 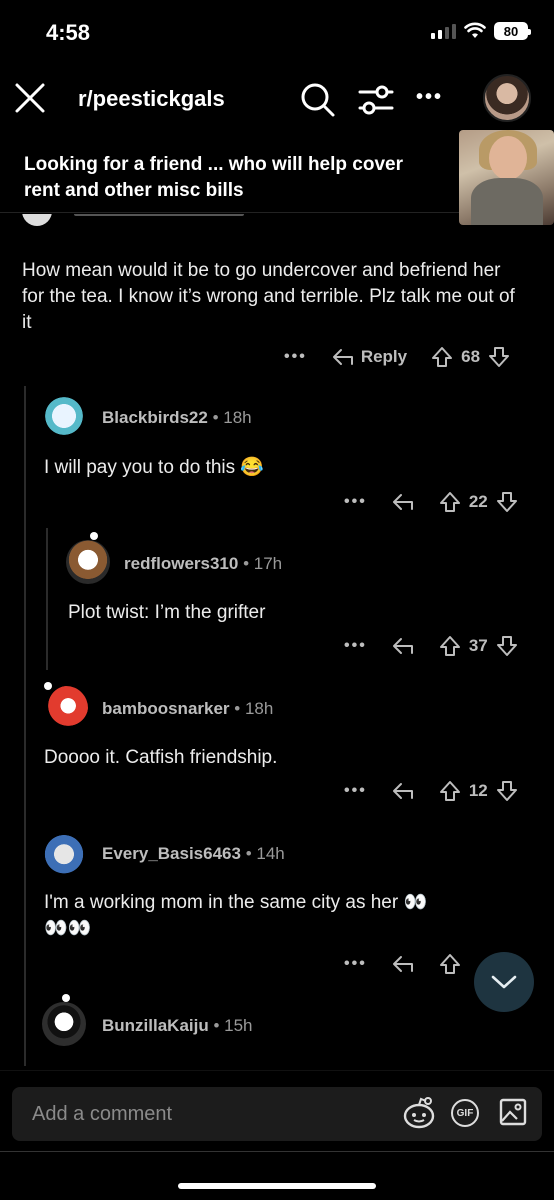 What do you see at coordinates (475, 30) in the screenshot?
I see `wifi-icon` at bounding box center [475, 30].